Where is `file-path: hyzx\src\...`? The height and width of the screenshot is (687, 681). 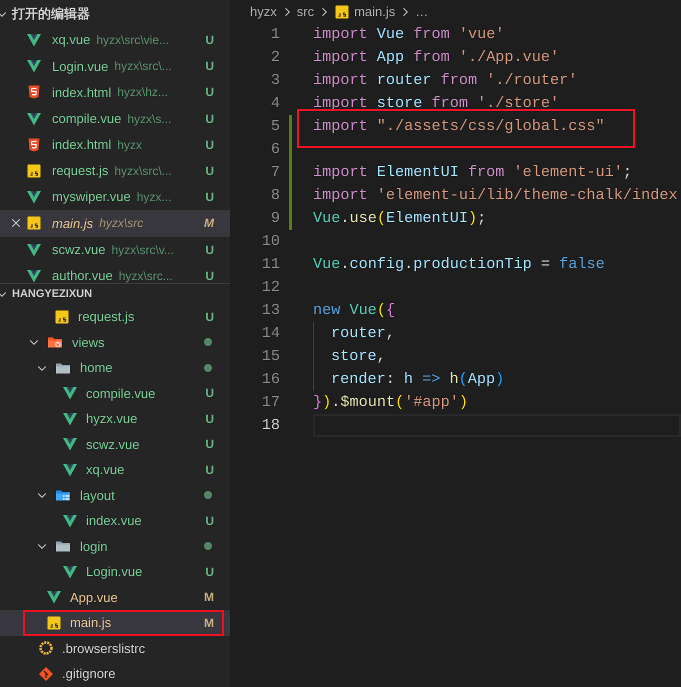
file-path: hyzx\src\... is located at coordinates (143, 67).